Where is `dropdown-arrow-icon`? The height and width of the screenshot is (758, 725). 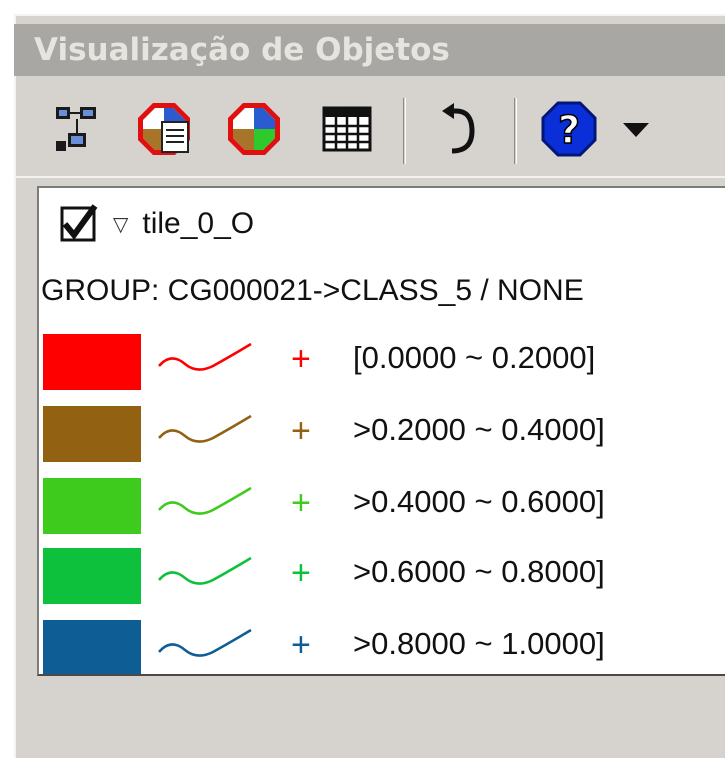
dropdown-arrow-icon is located at coordinates (636, 130).